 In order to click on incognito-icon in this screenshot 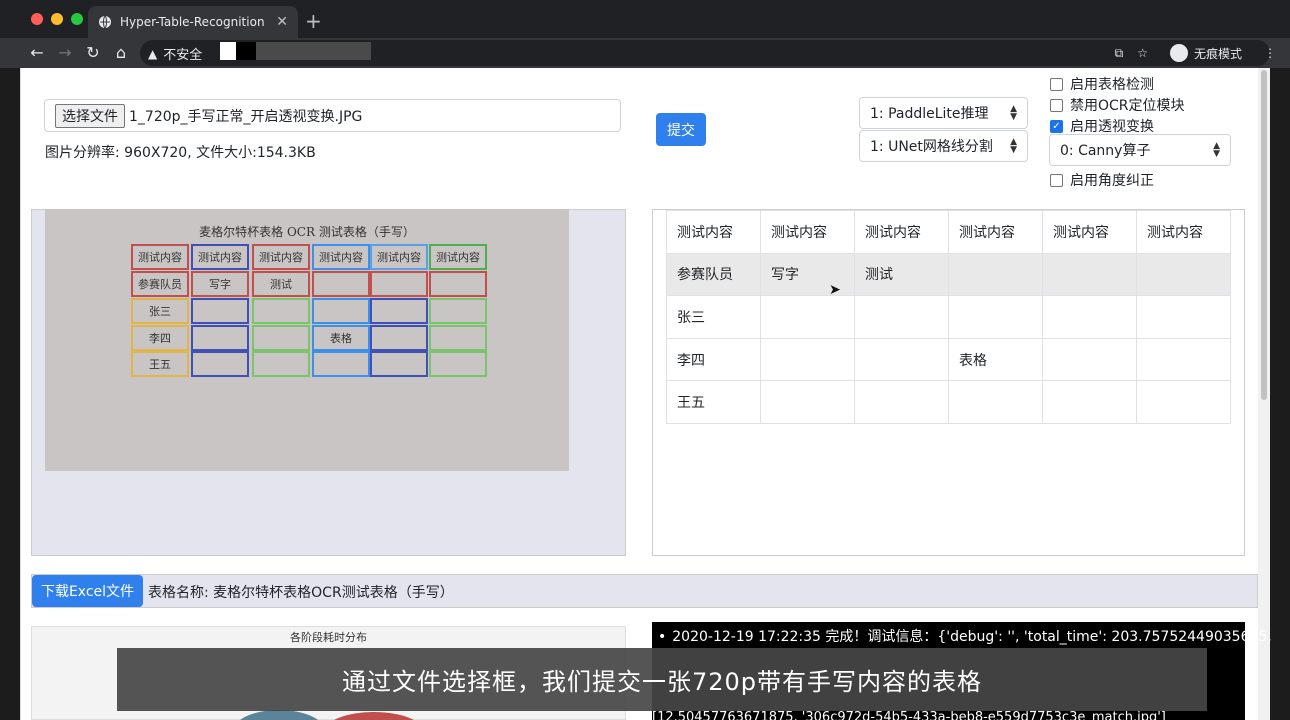, I will do `click(1178, 53)`.